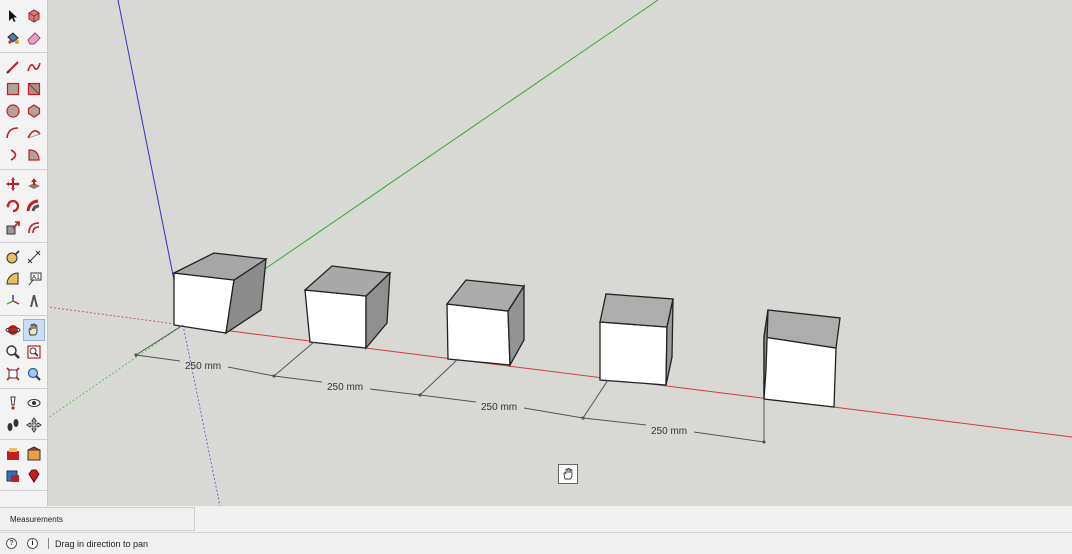 This screenshot has height=554, width=1072. Describe the element at coordinates (11, 543) in the screenshot. I see `help-icon: ?` at that location.